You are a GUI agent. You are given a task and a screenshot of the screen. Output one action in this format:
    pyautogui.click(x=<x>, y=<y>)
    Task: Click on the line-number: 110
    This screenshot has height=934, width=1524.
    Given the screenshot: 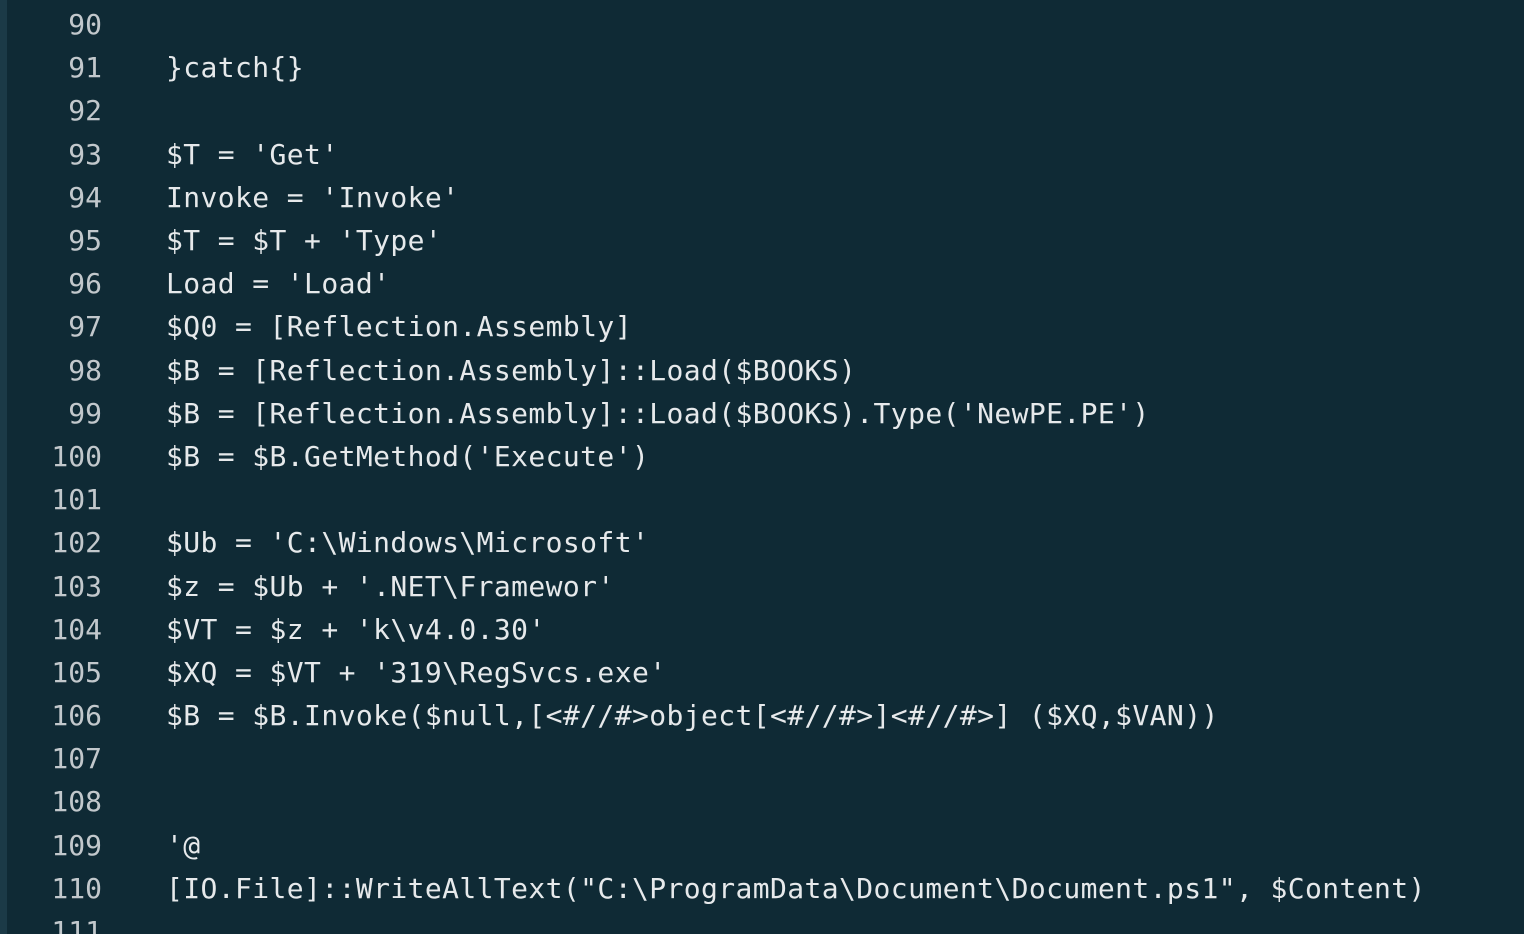 What is the action you would take?
    pyautogui.click(x=76, y=888)
    